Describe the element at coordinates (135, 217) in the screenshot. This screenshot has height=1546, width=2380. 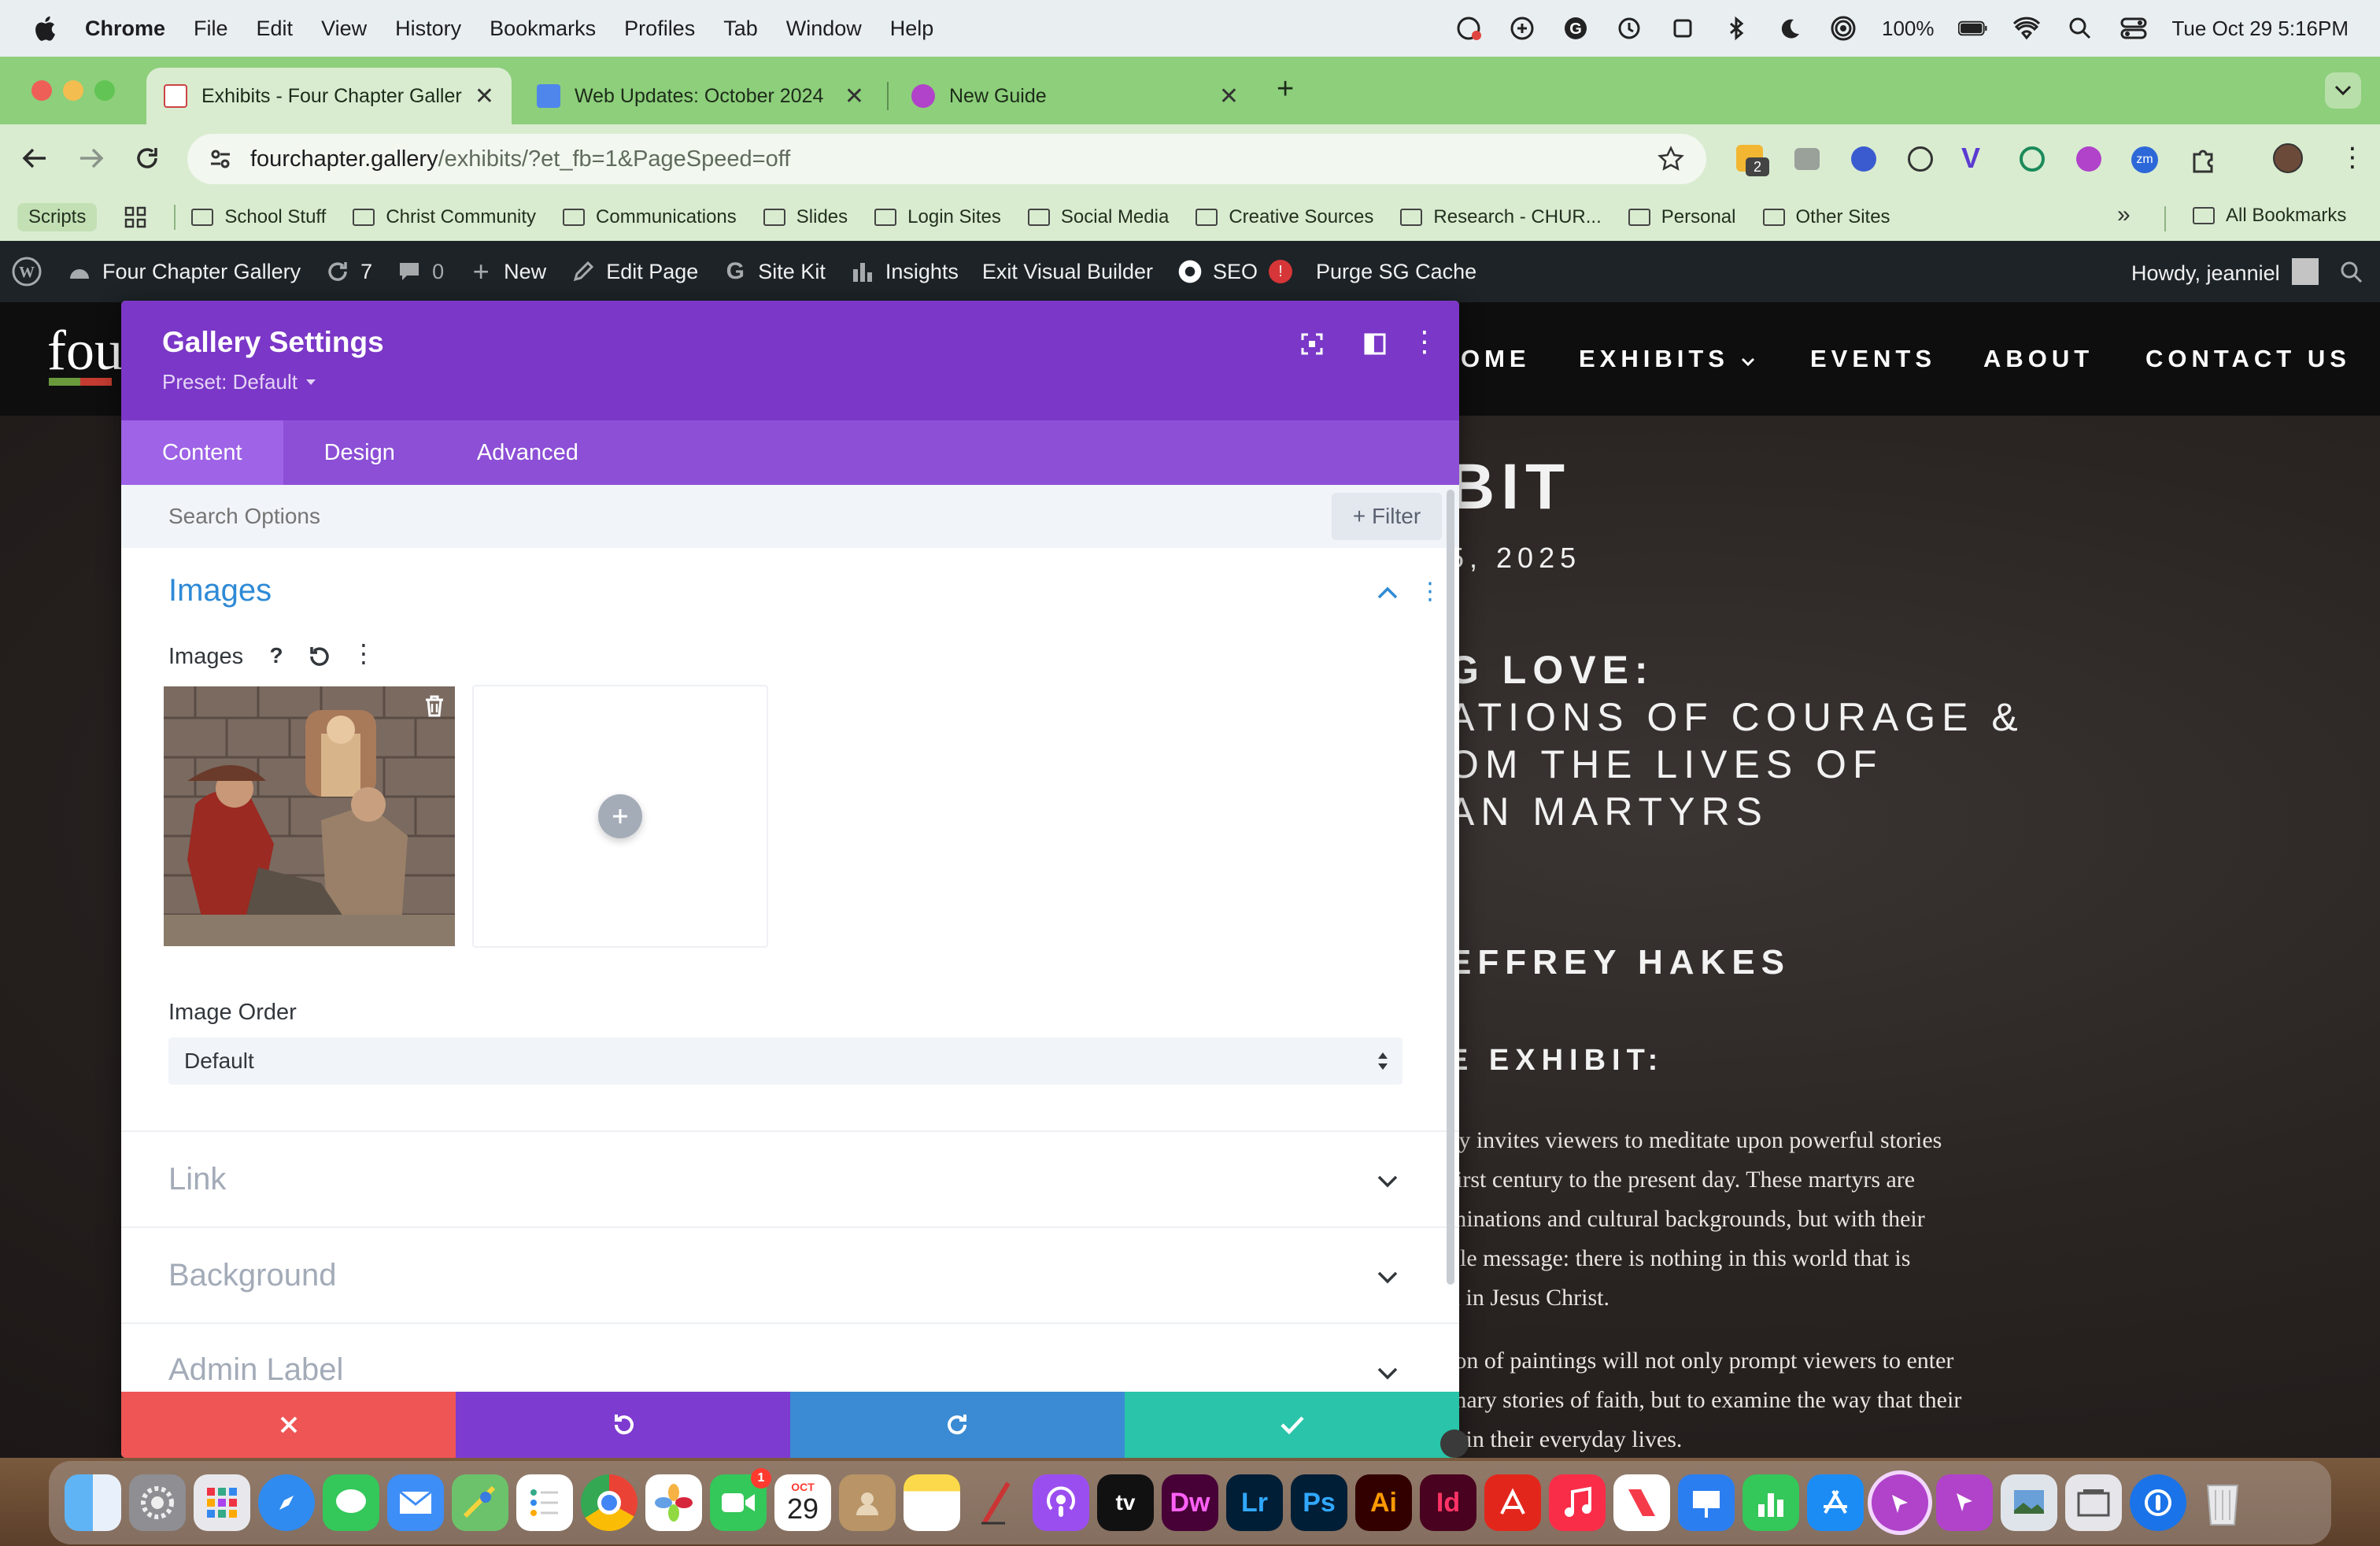
I see `apps-grid-icon` at that location.